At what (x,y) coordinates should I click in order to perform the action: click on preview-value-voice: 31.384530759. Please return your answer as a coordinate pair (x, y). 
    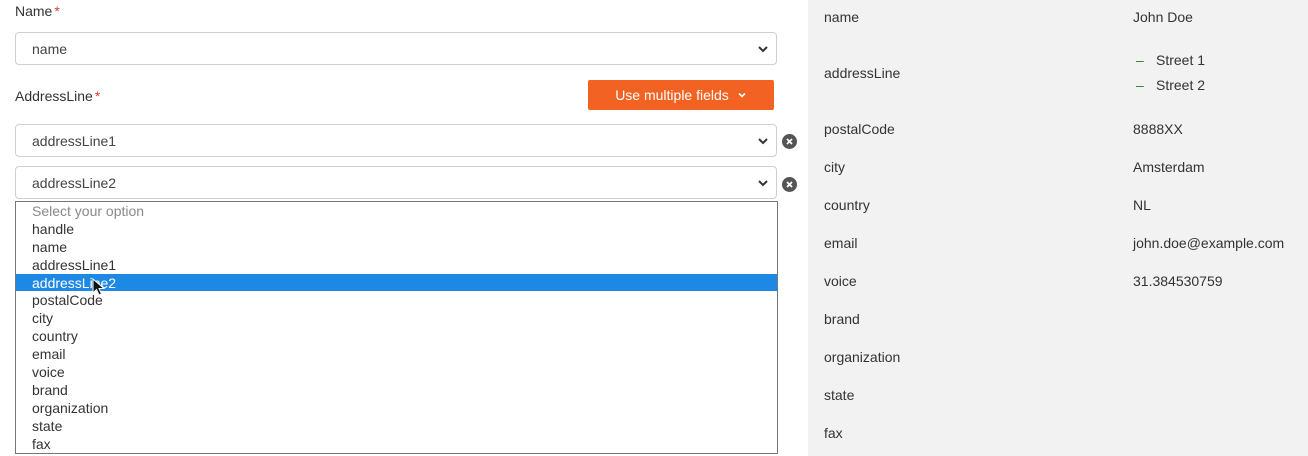
    Looking at the image, I should click on (1178, 281).